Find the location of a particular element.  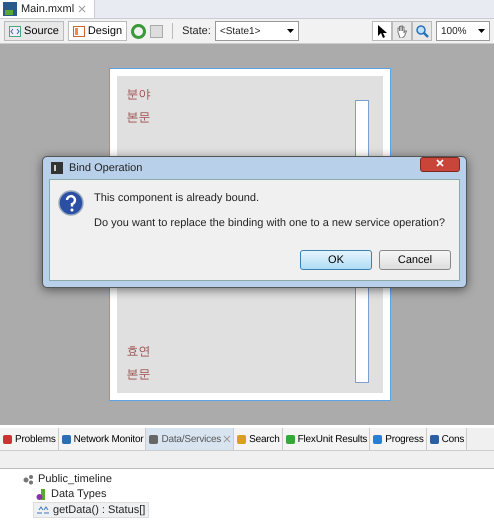

dialog-message: Do you want to replace the binding with one to a new service operation? is located at coordinates (269, 223).